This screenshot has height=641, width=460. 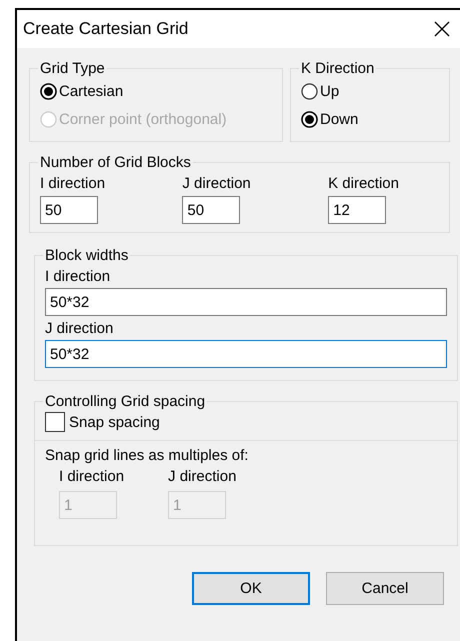 What do you see at coordinates (147, 455) in the screenshot?
I see `section-label: Snap grid lines as multiples of:` at bounding box center [147, 455].